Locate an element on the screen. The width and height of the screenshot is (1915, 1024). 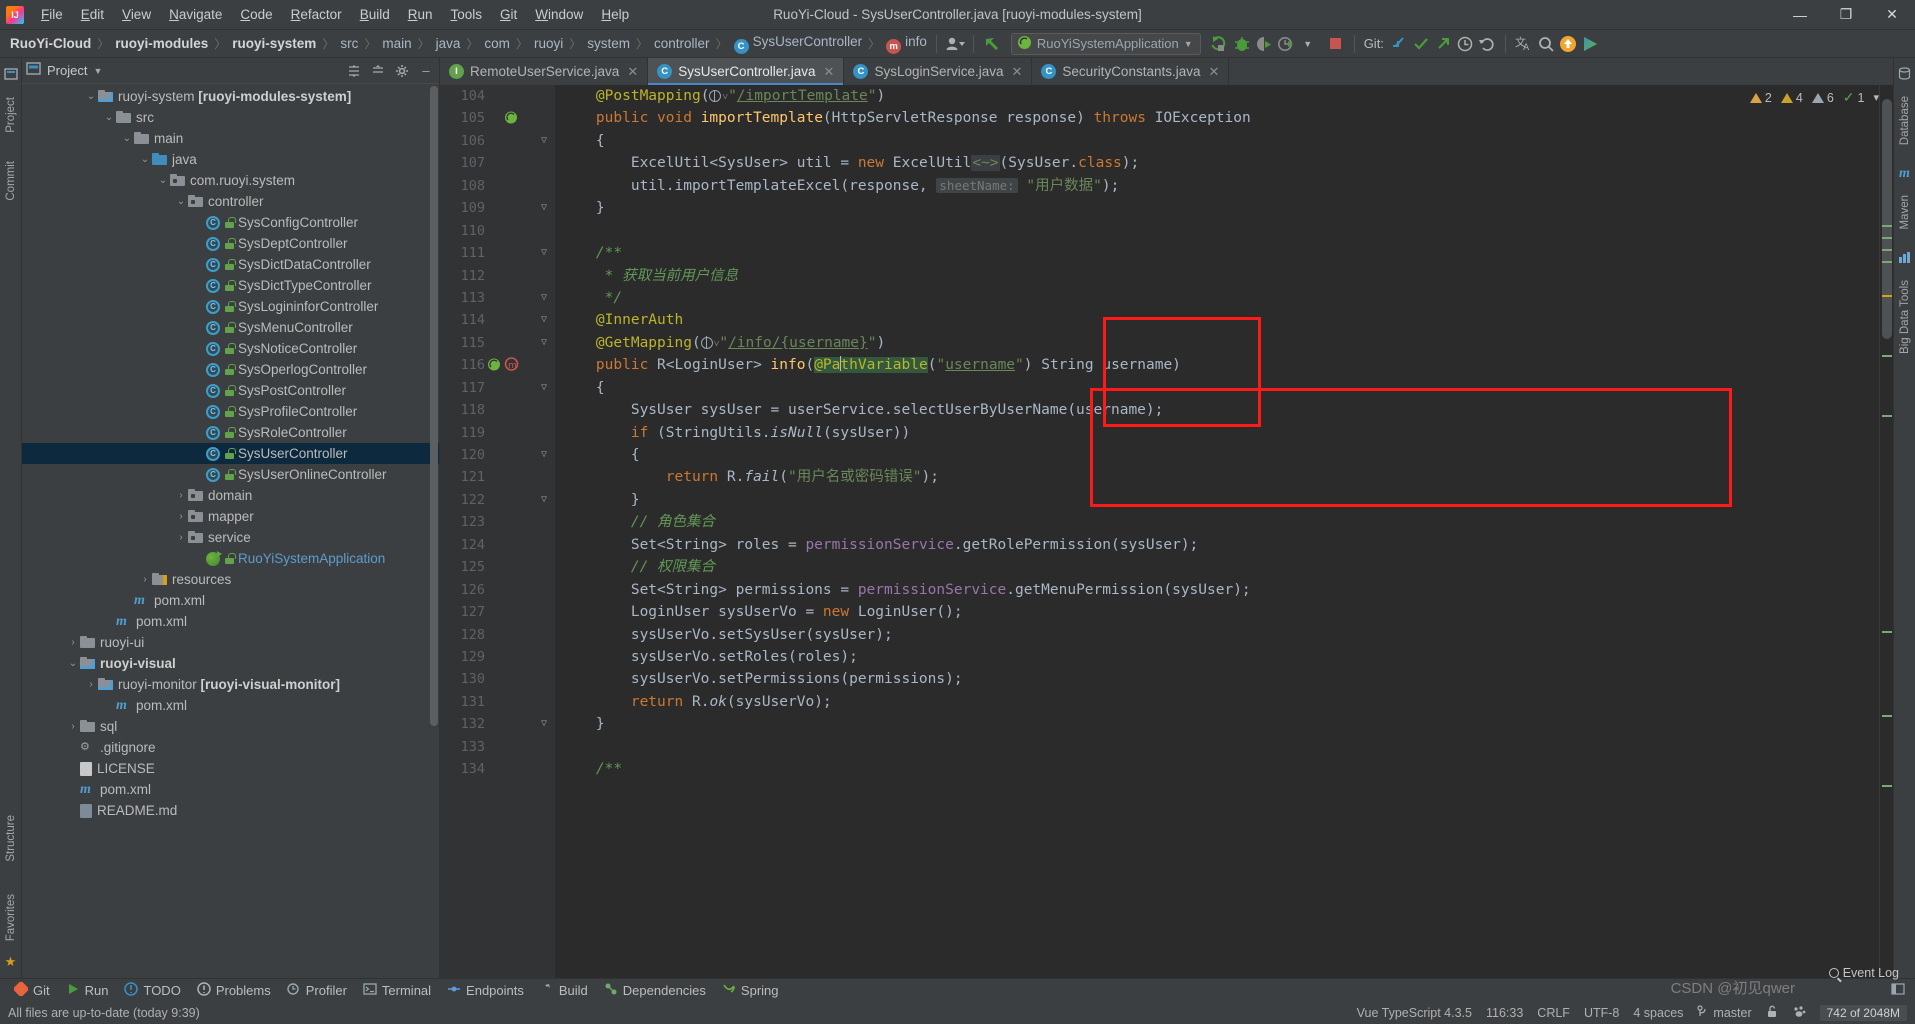
tree-row: › mapper is located at coordinates (230, 516).